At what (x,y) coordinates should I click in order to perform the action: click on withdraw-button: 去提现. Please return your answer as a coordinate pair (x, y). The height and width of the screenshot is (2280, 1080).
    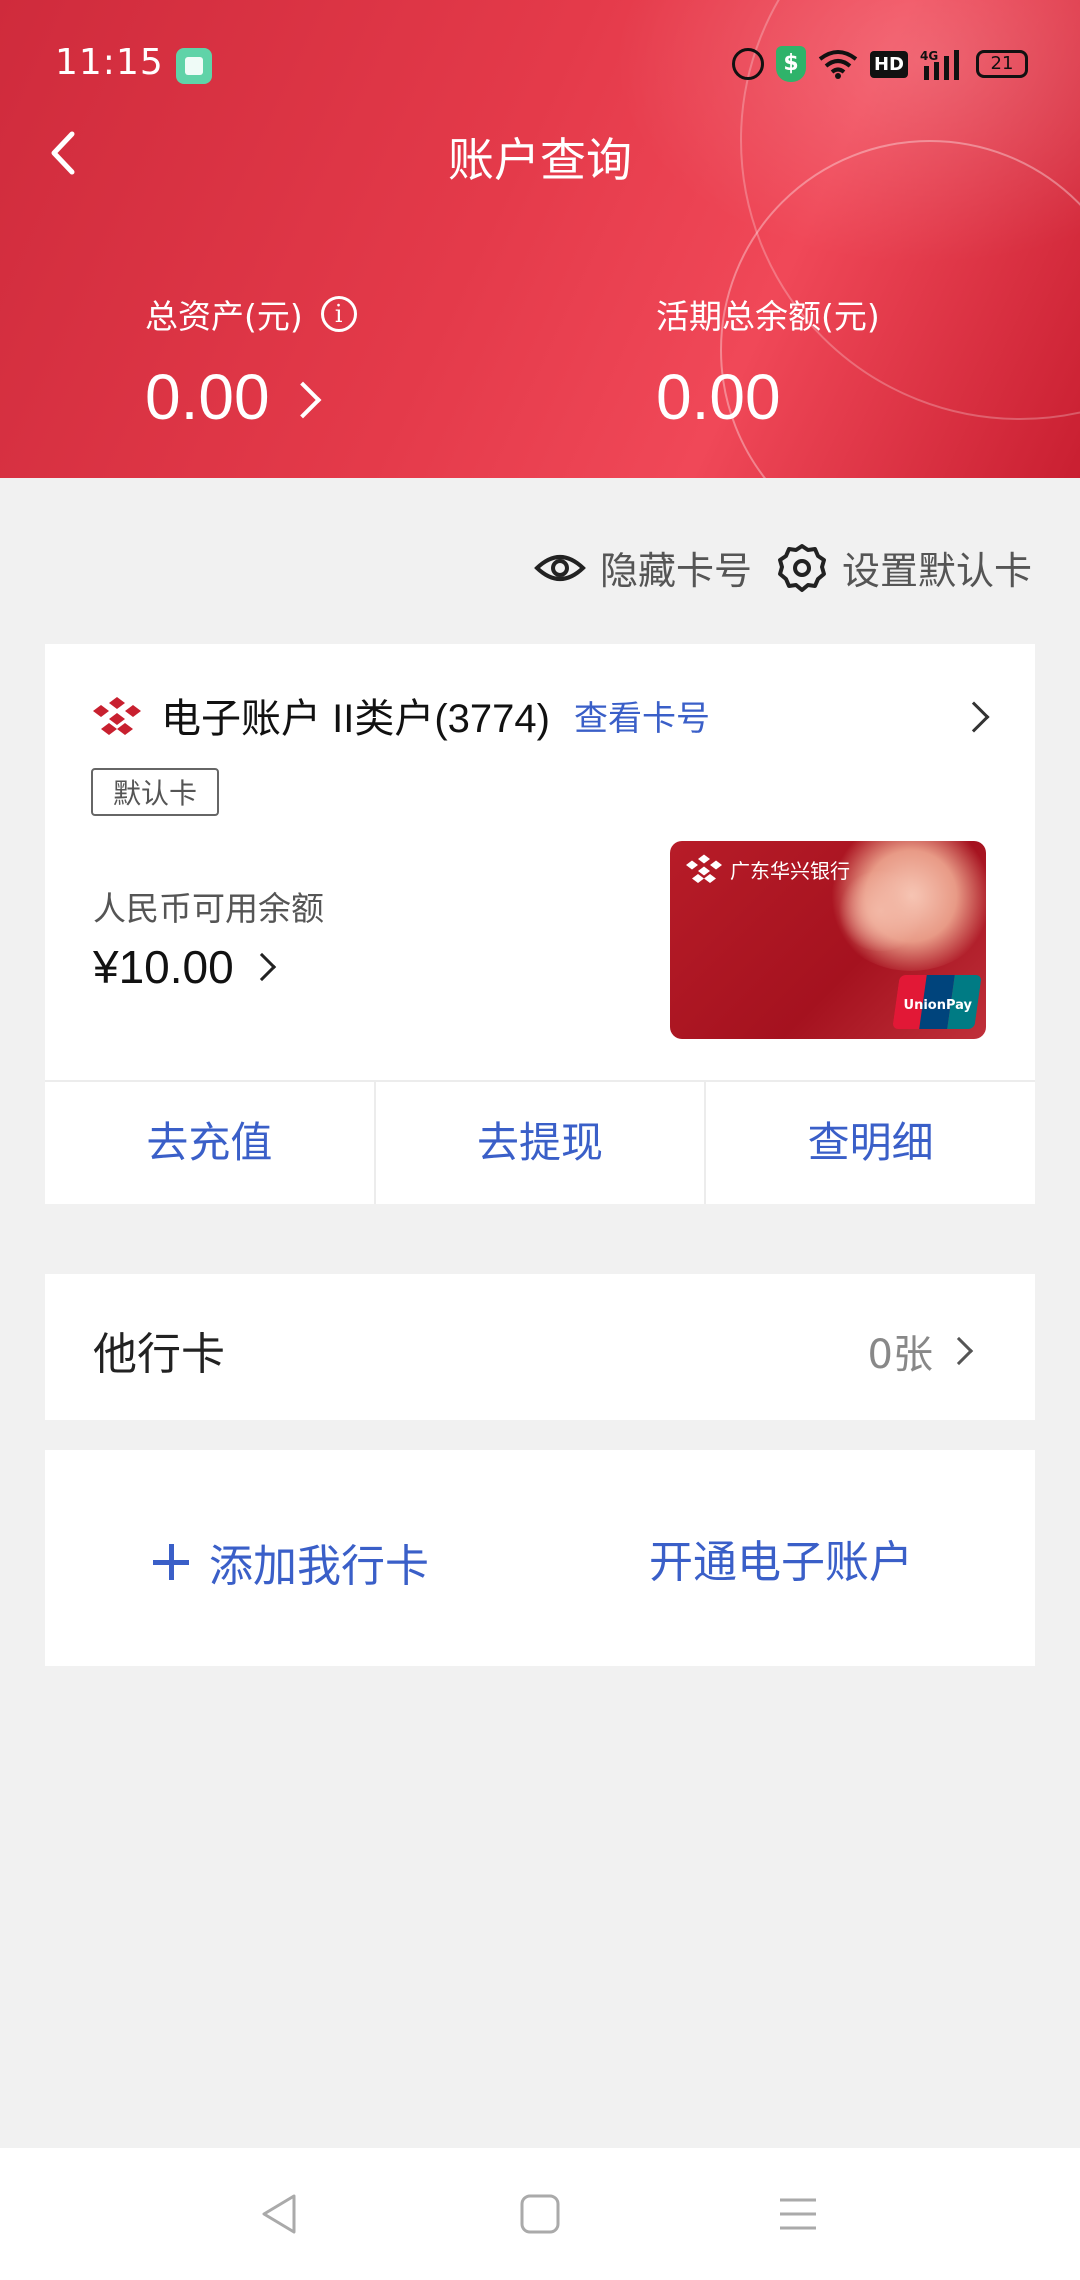
    Looking at the image, I should click on (539, 1143).